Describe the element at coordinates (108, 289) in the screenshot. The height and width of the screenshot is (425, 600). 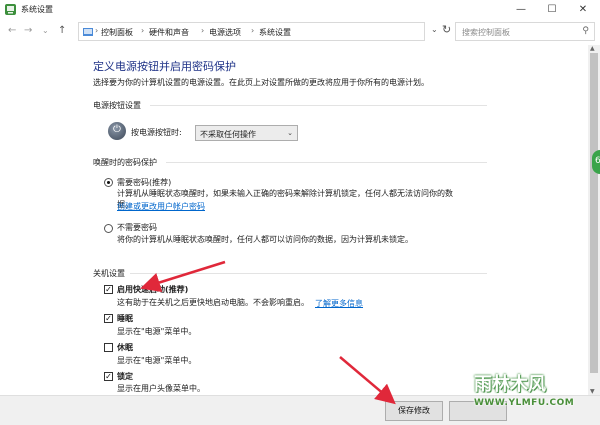
I see `fast-startup-checkbox: ✓` at that location.